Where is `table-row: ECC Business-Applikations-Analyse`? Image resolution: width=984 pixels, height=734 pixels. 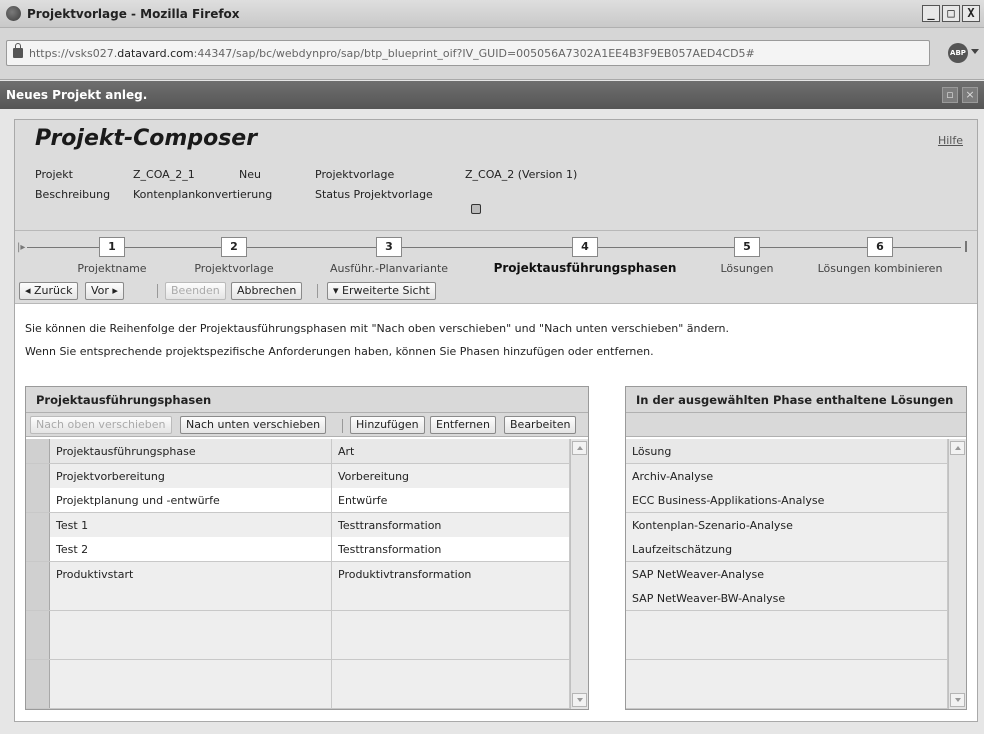
table-row: ECC Business-Applikations-Analyse is located at coordinates (787, 500).